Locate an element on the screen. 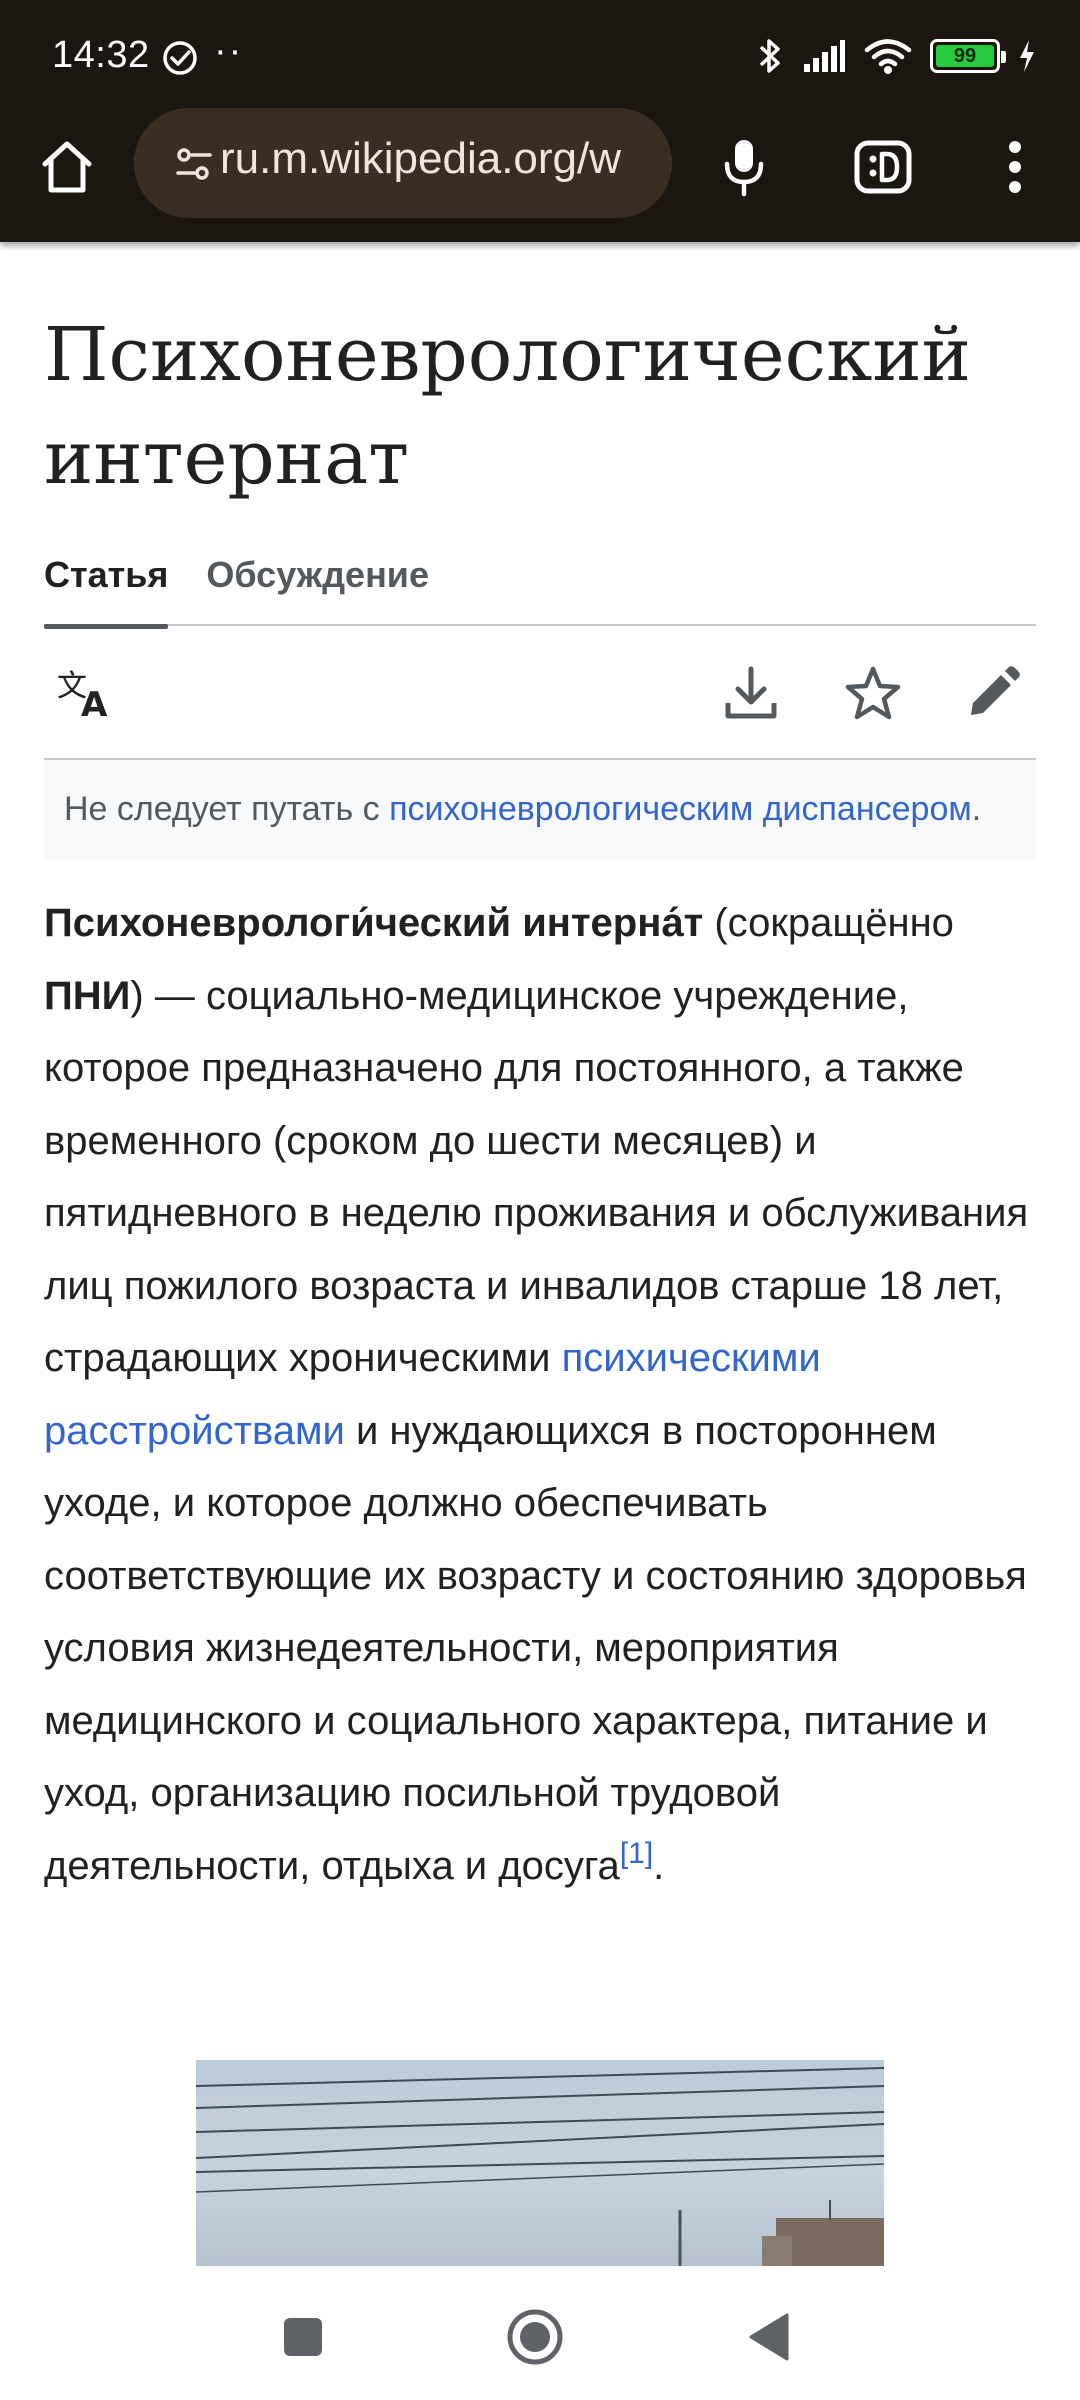 This screenshot has width=1080, height=2400. status-icons: 99 is located at coordinates (896, 56).